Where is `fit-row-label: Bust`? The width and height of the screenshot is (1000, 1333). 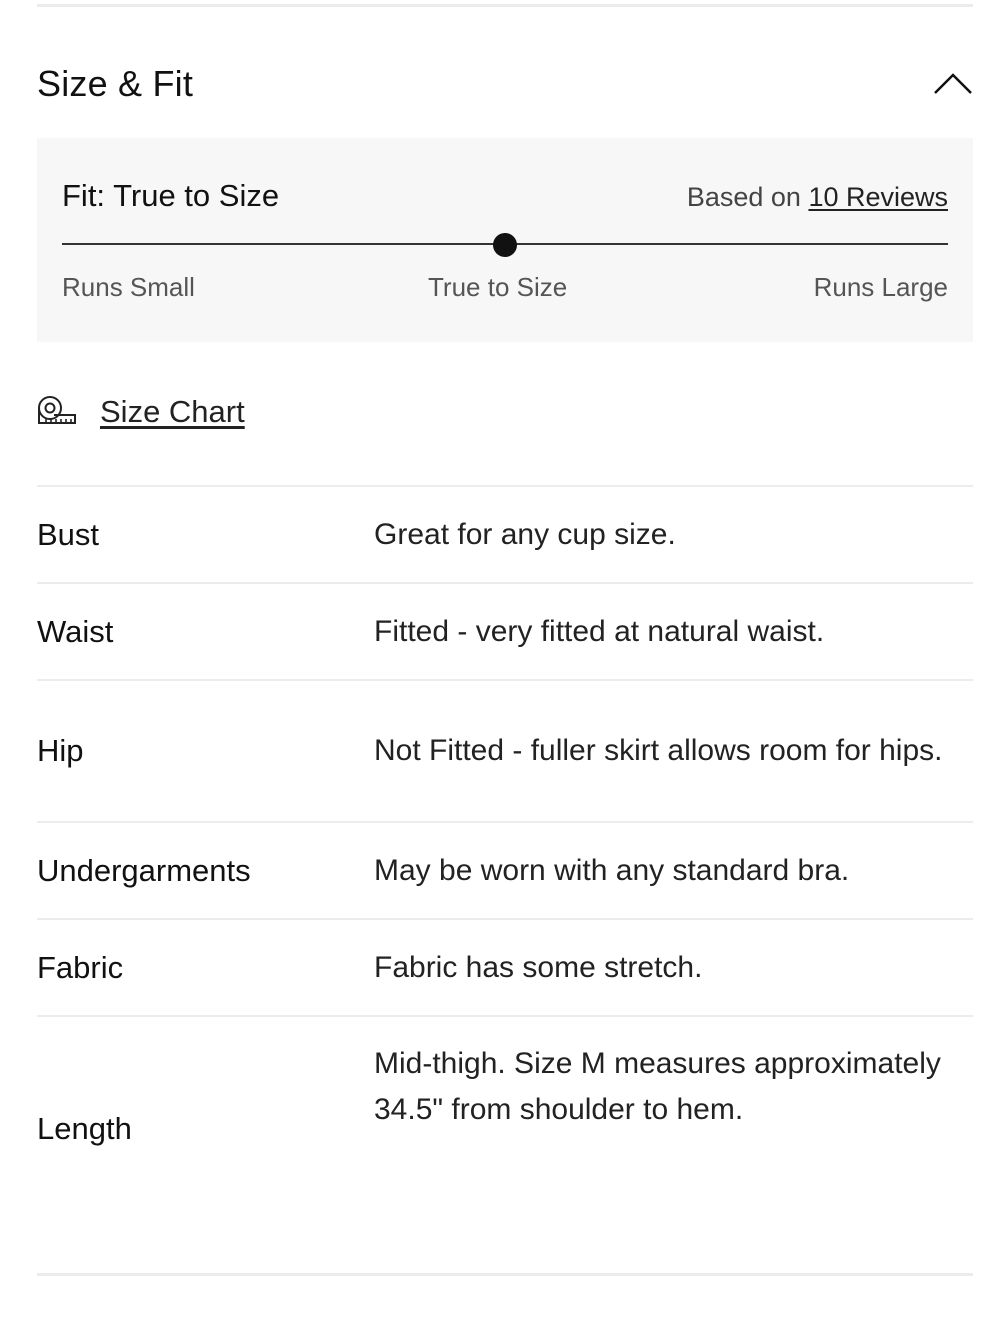 fit-row-label: Bust is located at coordinates (68, 534).